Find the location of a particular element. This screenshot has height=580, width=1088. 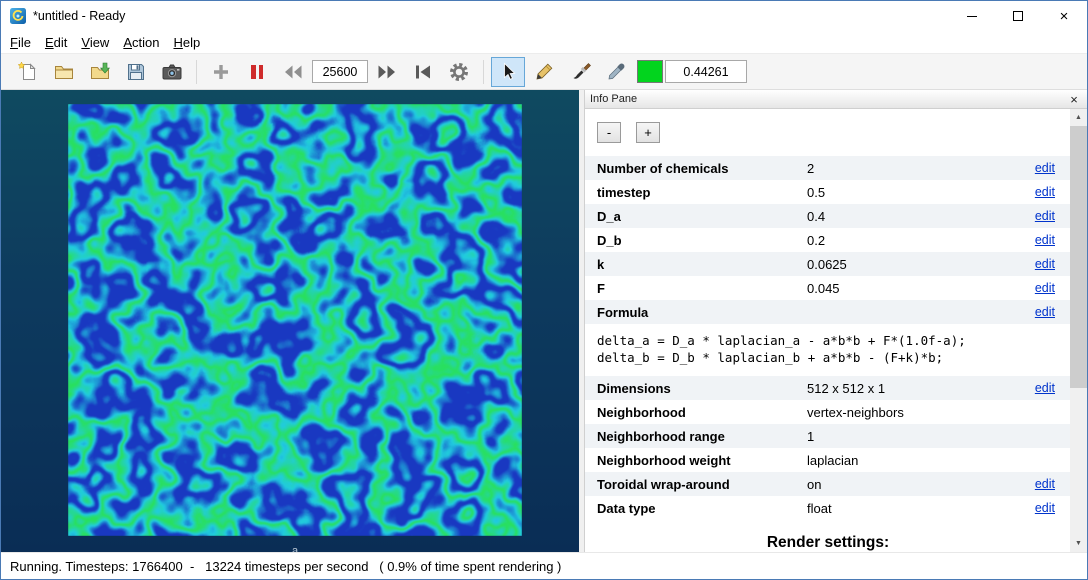

open-recent-button is located at coordinates (100, 72).